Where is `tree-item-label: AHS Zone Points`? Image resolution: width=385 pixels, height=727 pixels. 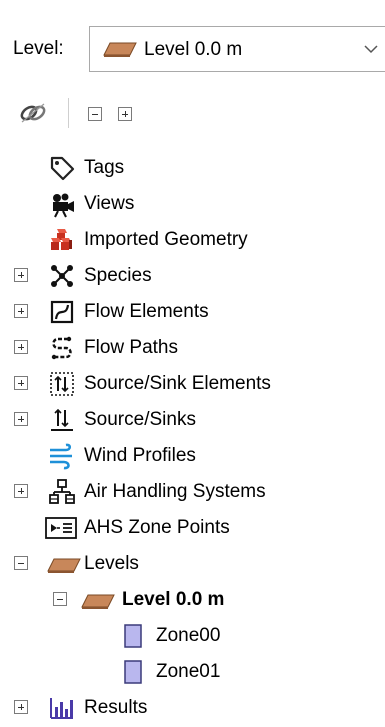
tree-item-label: AHS Zone Points is located at coordinates (157, 527).